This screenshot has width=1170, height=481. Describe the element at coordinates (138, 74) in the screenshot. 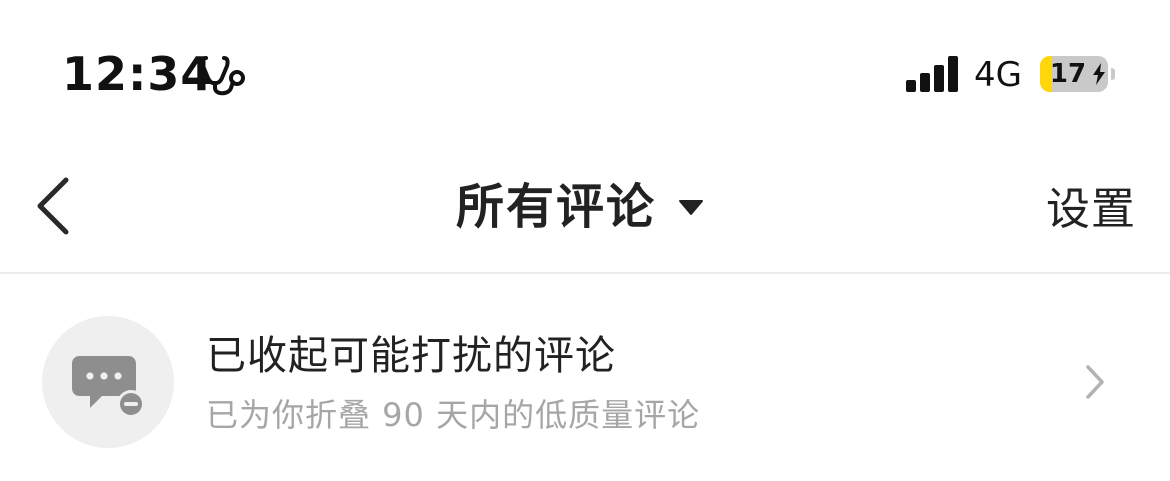

I see `status-time: 12:34` at that location.